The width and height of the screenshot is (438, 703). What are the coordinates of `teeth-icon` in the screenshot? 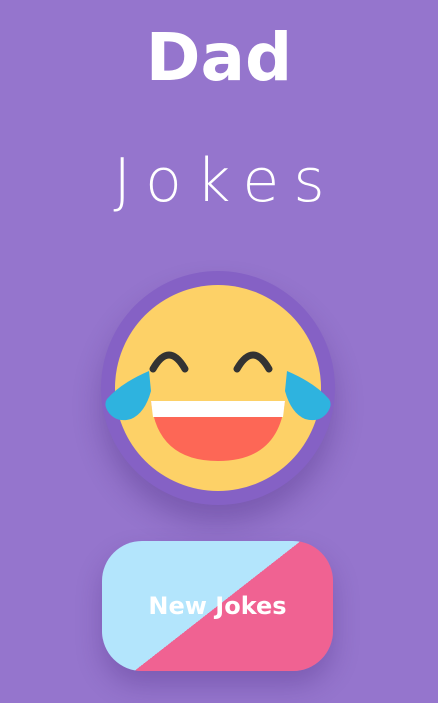 It's located at (218, 409).